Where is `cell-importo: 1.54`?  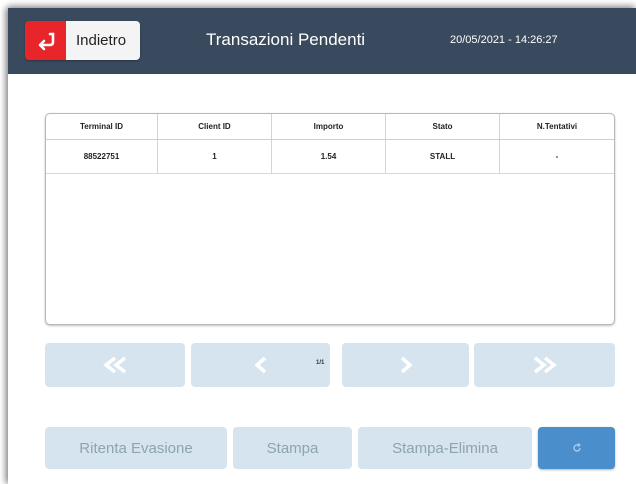
cell-importo: 1.54 is located at coordinates (329, 156).